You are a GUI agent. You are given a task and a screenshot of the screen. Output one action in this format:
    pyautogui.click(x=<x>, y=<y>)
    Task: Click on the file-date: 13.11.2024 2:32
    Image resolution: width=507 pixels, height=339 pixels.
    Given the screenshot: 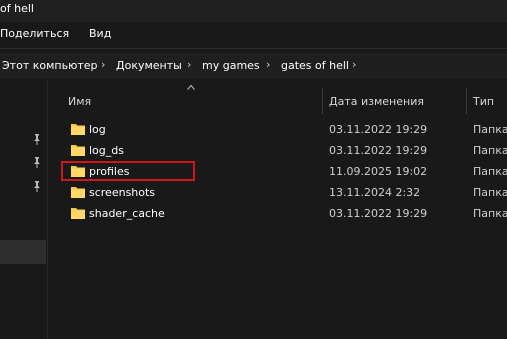 What is the action you would take?
    pyautogui.click(x=375, y=192)
    